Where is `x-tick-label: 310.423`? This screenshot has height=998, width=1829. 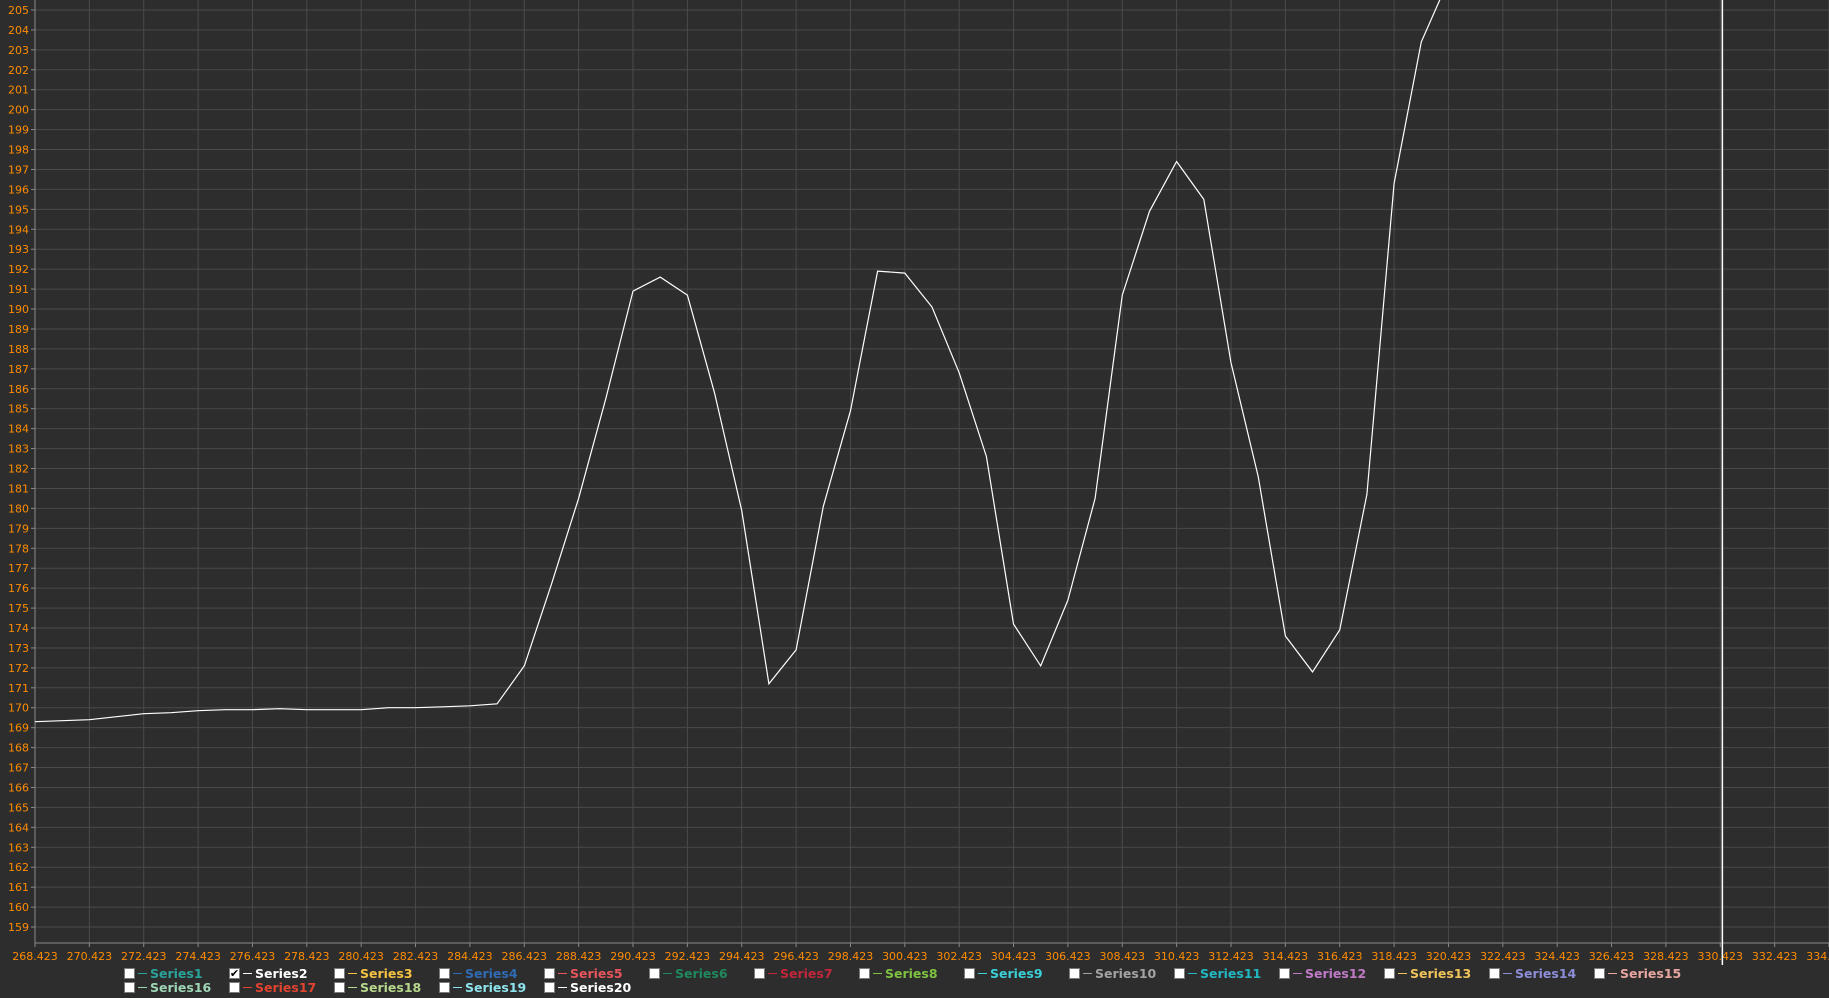
x-tick-label: 310.423 is located at coordinates (1177, 956).